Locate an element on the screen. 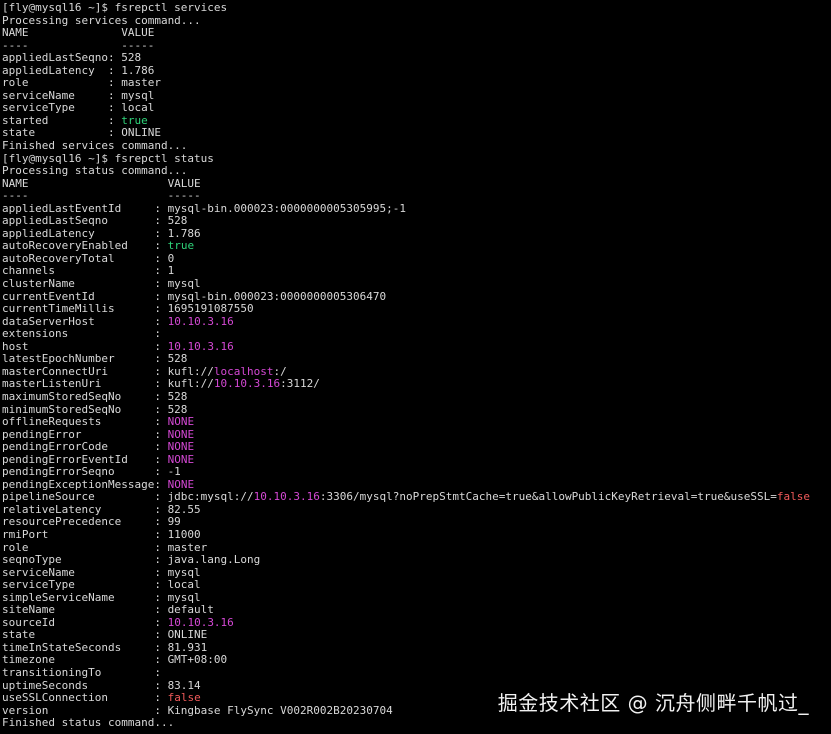  terminal-text: resourcePrecedence : 99 is located at coordinates (91, 522).